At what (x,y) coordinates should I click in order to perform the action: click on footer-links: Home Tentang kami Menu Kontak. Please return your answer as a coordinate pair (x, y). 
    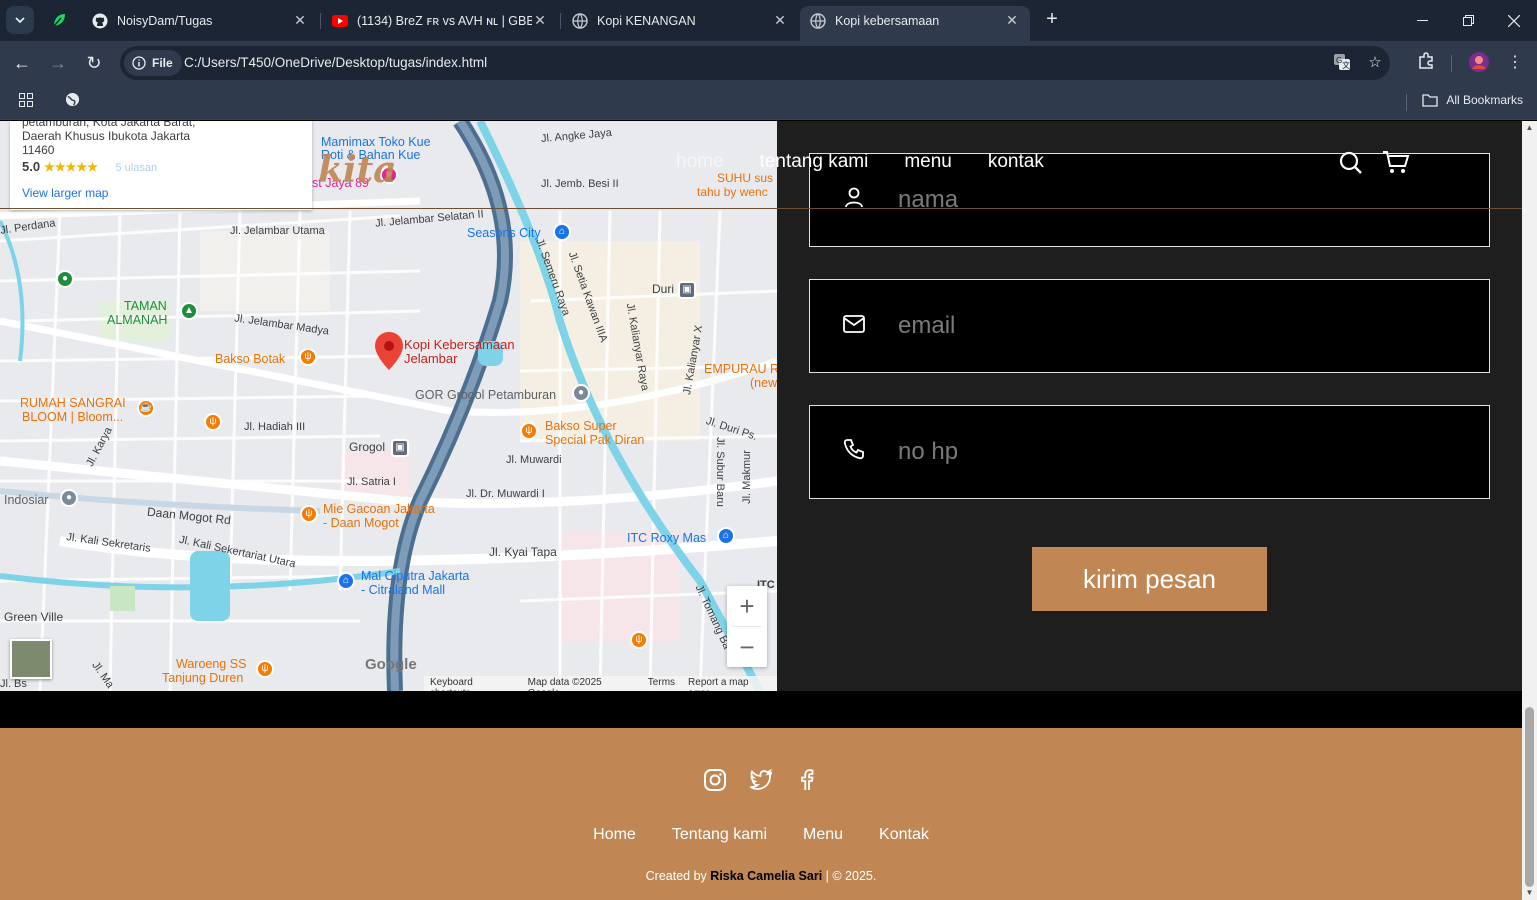
    Looking at the image, I should click on (761, 835).